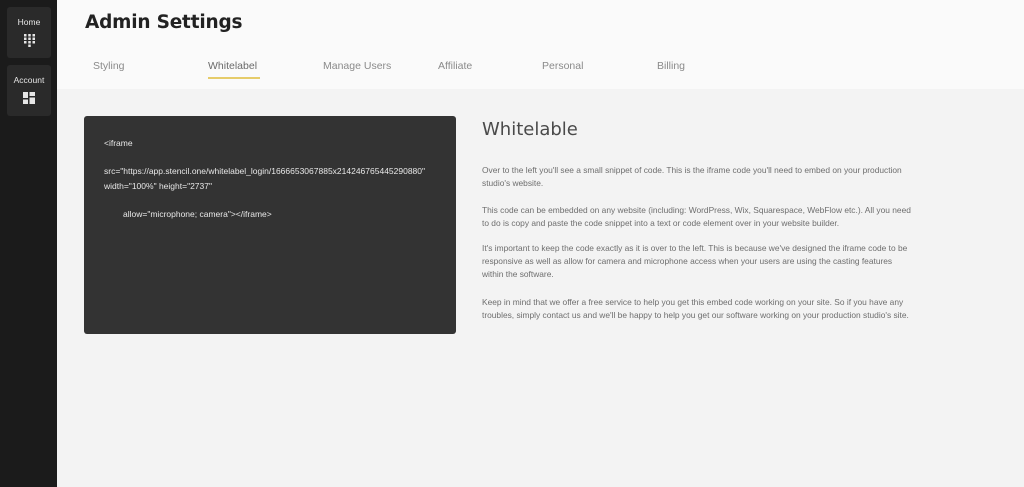  Describe the element at coordinates (29, 22) in the screenshot. I see `sidebar-item-label: Home` at that location.